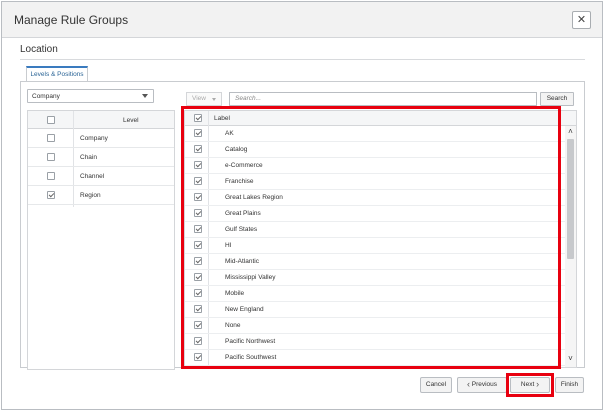 This screenshot has width=604, height=411. I want to click on previous-button: ‹ Previous, so click(482, 385).